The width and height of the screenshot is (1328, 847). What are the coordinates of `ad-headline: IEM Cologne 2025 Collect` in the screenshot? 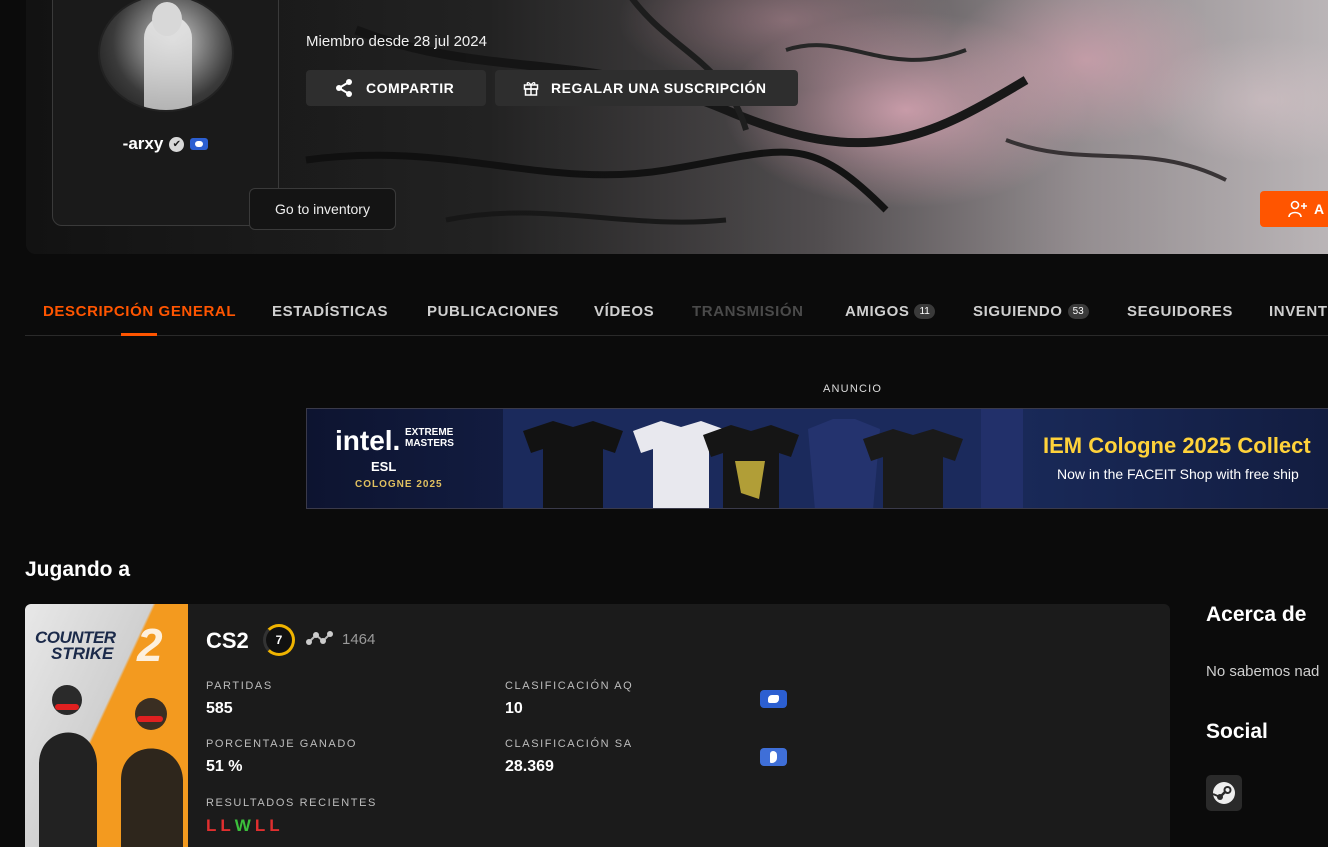 It's located at (1177, 445).